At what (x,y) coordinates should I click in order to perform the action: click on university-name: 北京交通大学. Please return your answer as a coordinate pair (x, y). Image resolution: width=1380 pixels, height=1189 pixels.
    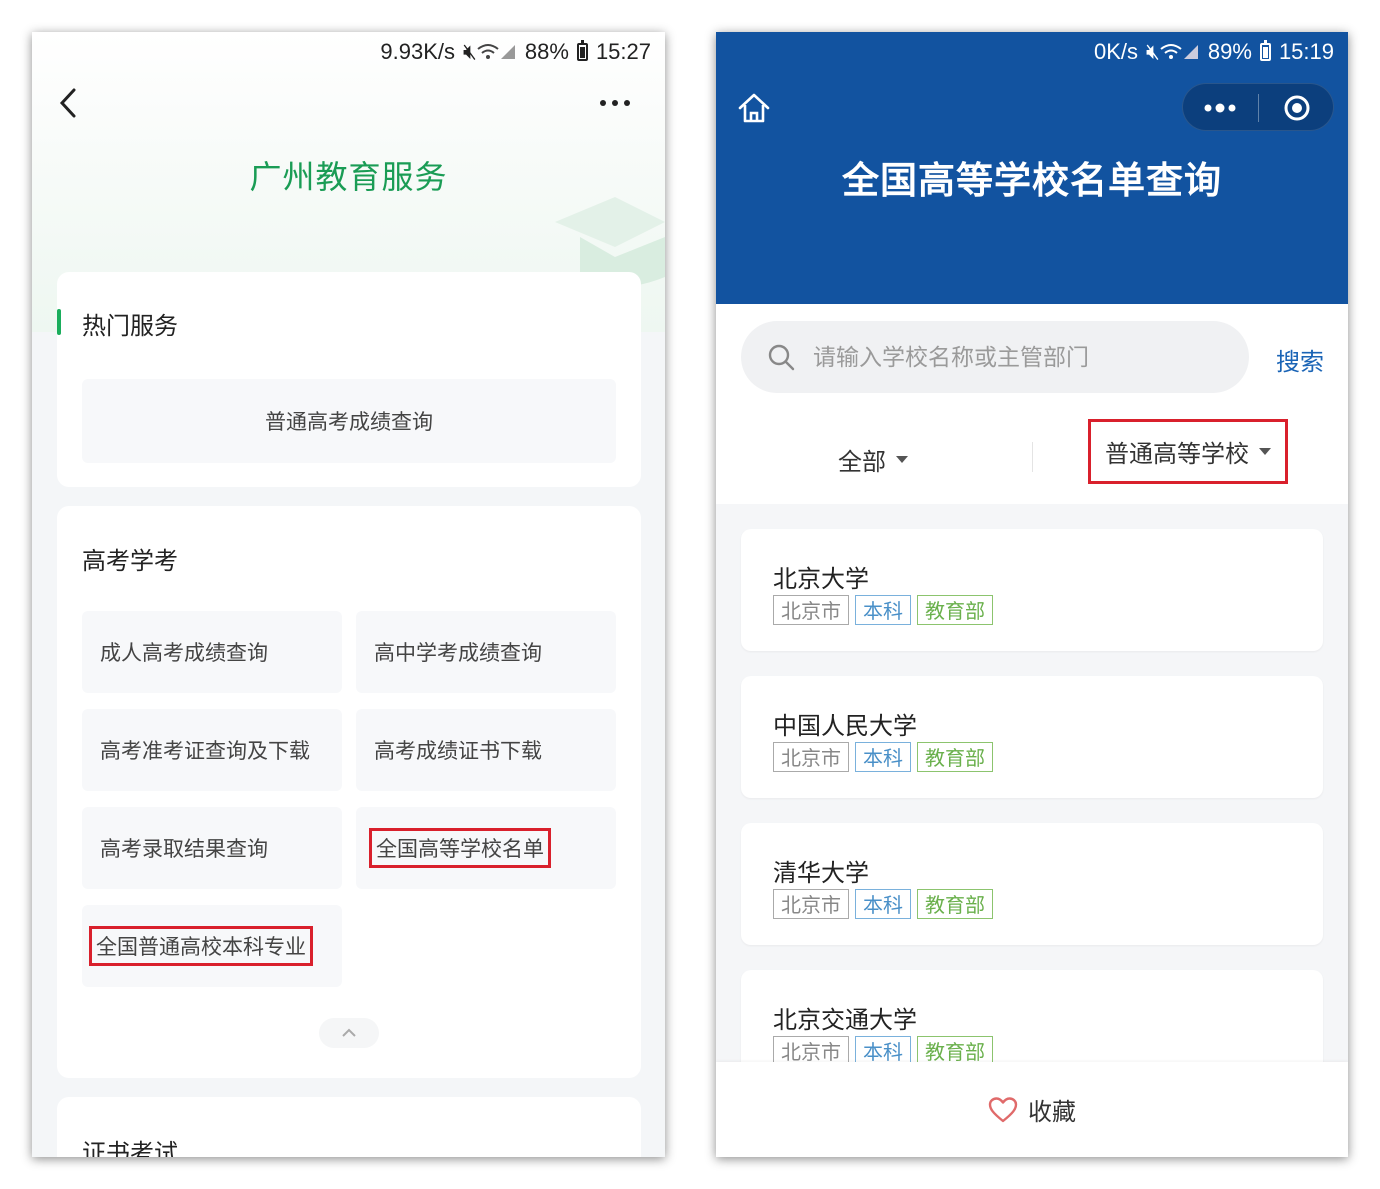
    Looking at the image, I should click on (845, 1020).